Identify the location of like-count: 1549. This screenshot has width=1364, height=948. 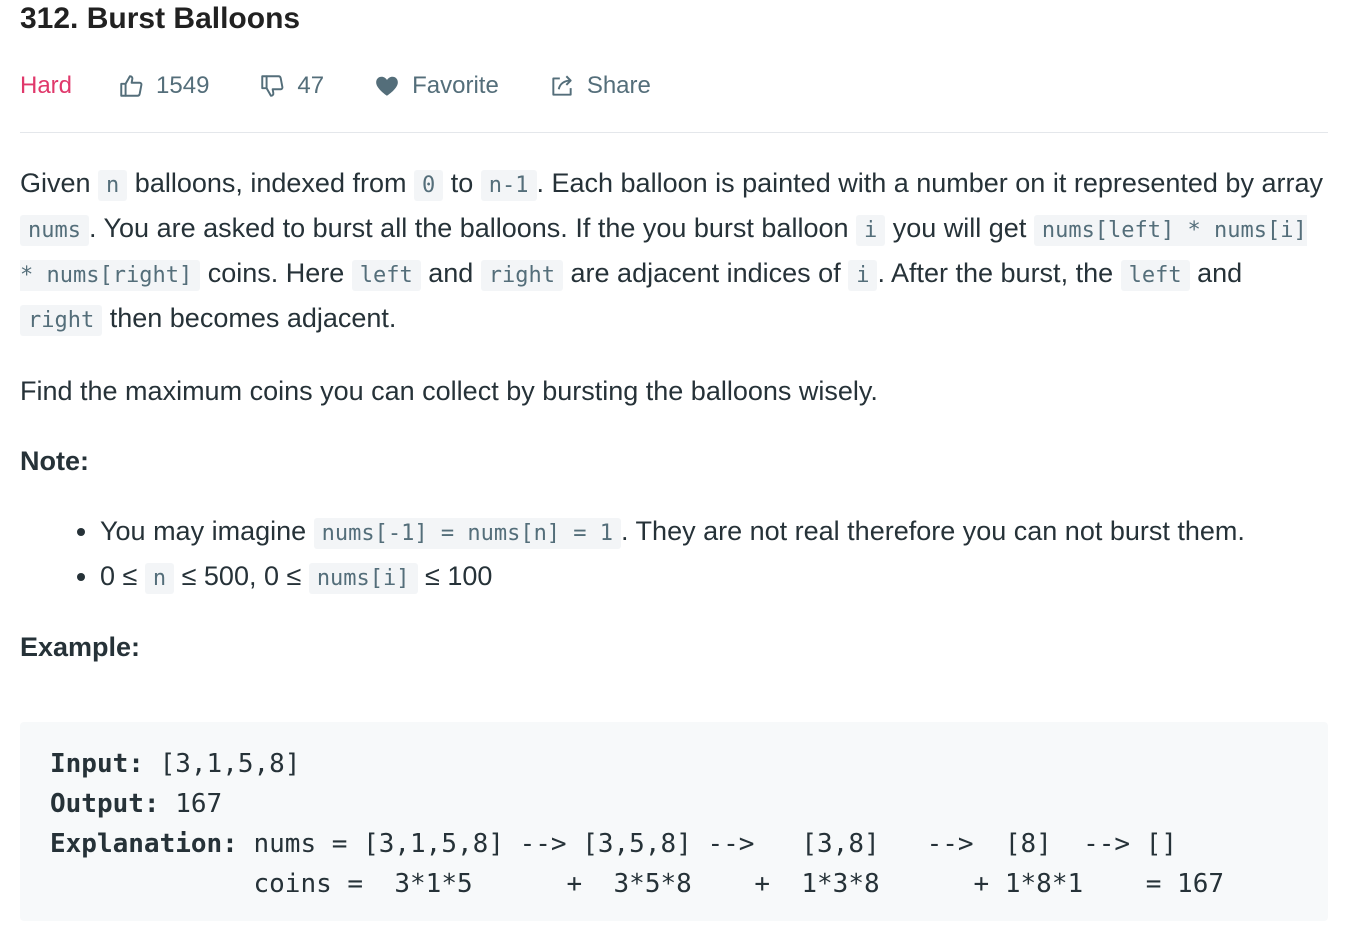
(183, 85).